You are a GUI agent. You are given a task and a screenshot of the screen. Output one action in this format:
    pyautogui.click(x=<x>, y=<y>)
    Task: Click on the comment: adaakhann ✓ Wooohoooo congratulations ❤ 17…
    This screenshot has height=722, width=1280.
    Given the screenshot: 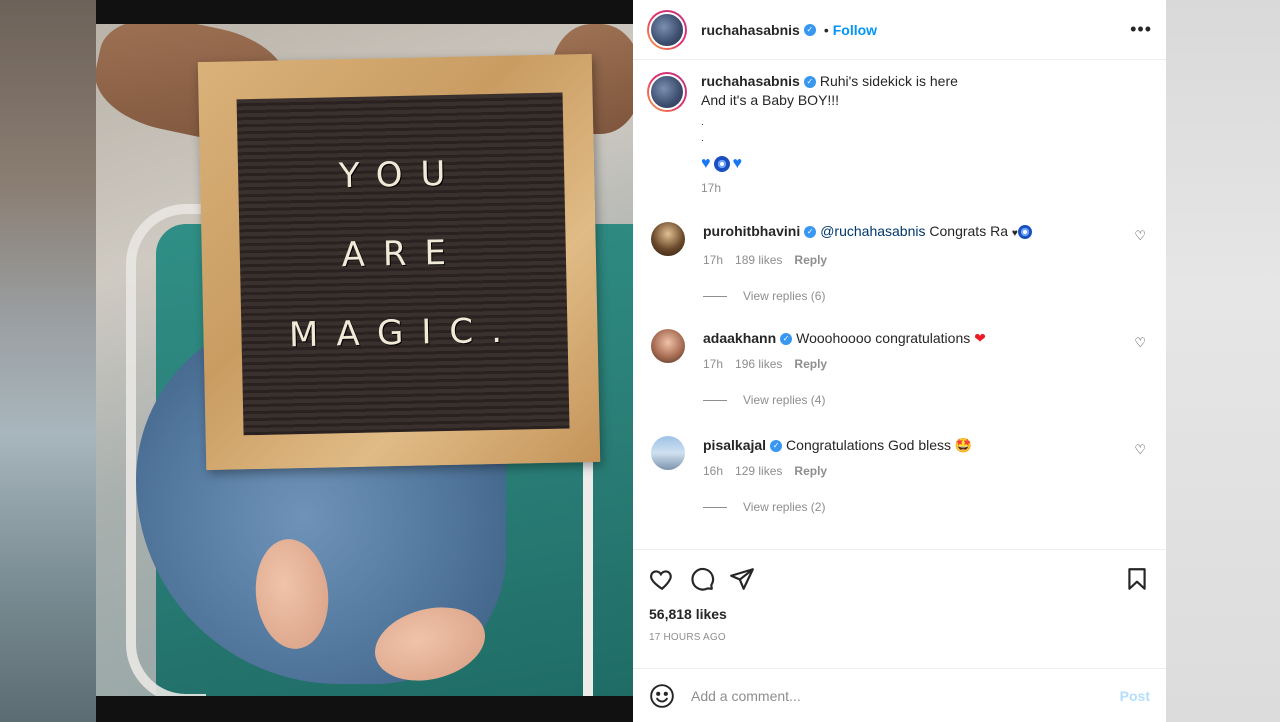 What is the action you would take?
    pyautogui.click(x=903, y=368)
    